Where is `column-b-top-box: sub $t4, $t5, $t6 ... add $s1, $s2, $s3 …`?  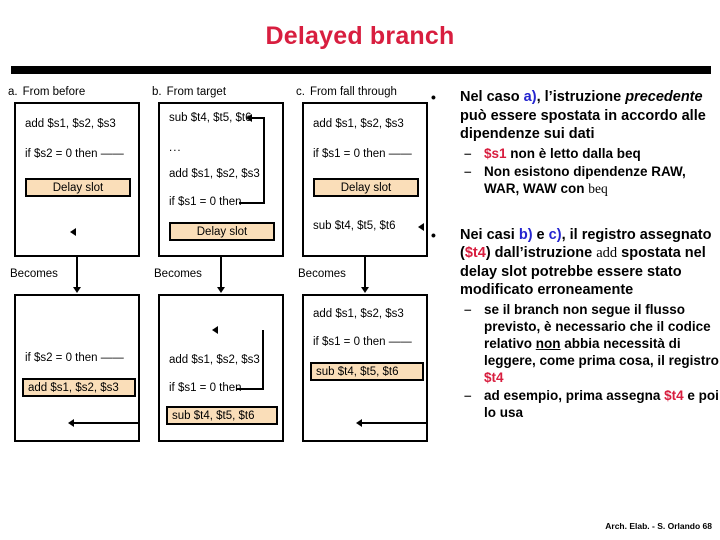 column-b-top-box: sub $t4, $t5, $t6 ... add $s1, $s2, $s3 … is located at coordinates (221, 179).